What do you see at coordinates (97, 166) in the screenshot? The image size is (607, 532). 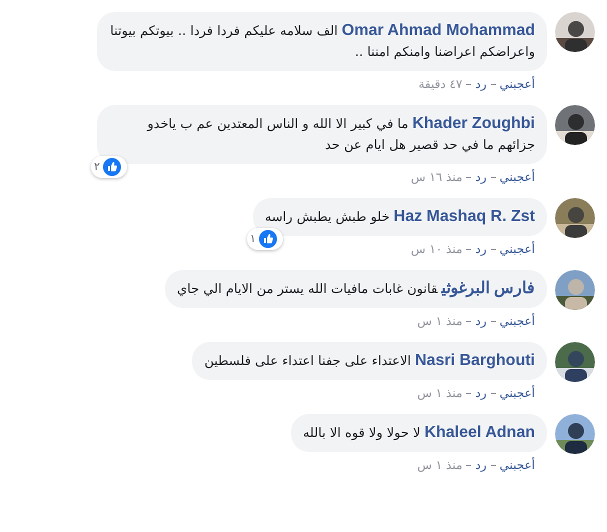 I see `reaction-count: ٢` at bounding box center [97, 166].